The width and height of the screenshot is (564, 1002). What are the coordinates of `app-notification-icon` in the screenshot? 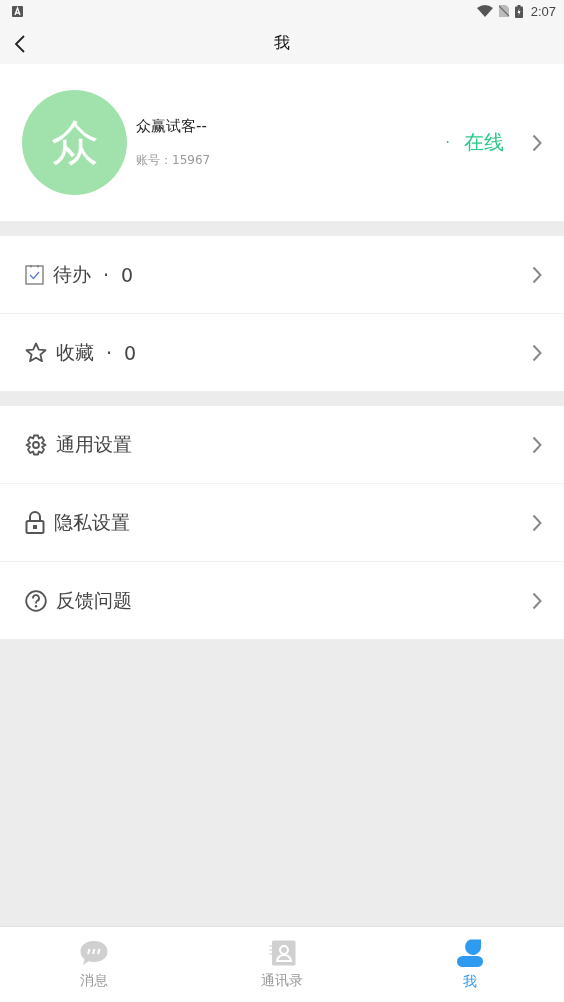 It's located at (17, 11).